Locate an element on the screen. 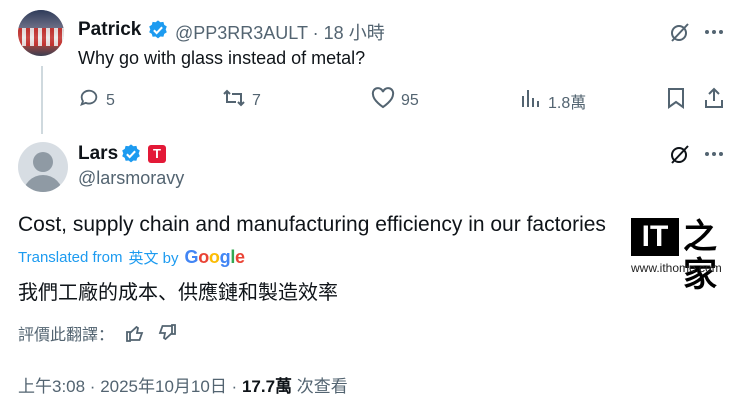  like-count: 95 is located at coordinates (410, 100).